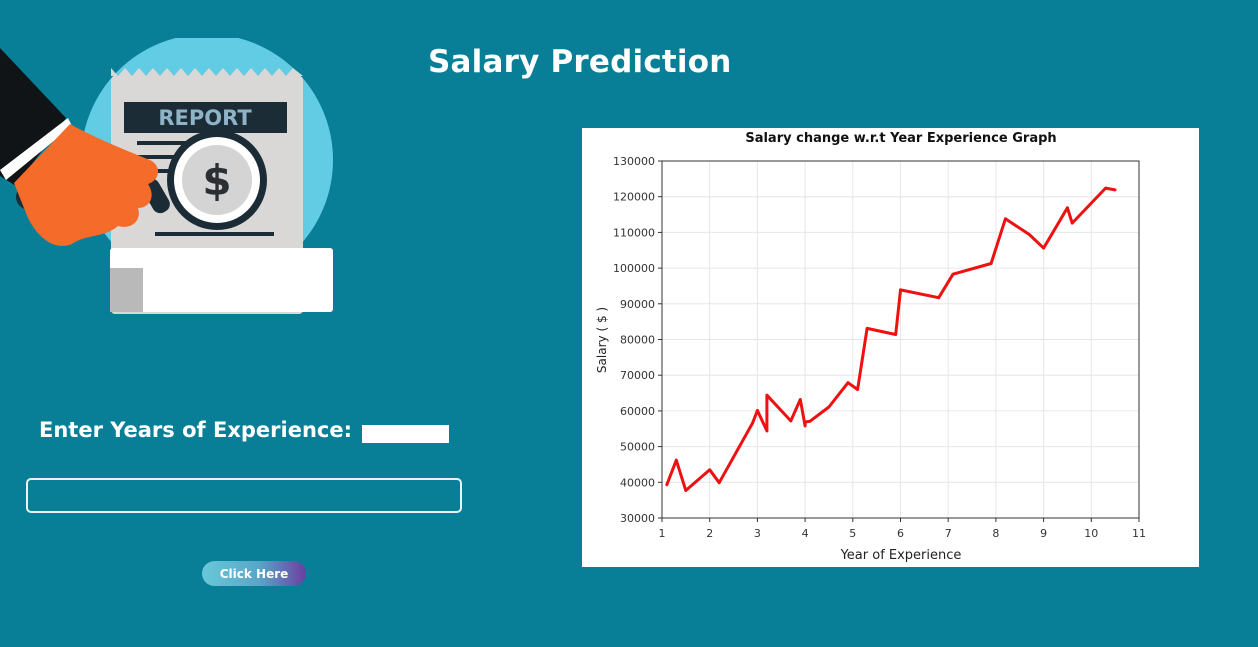 This screenshot has height=647, width=1258. I want to click on x-tick-label: 6, so click(900, 533).